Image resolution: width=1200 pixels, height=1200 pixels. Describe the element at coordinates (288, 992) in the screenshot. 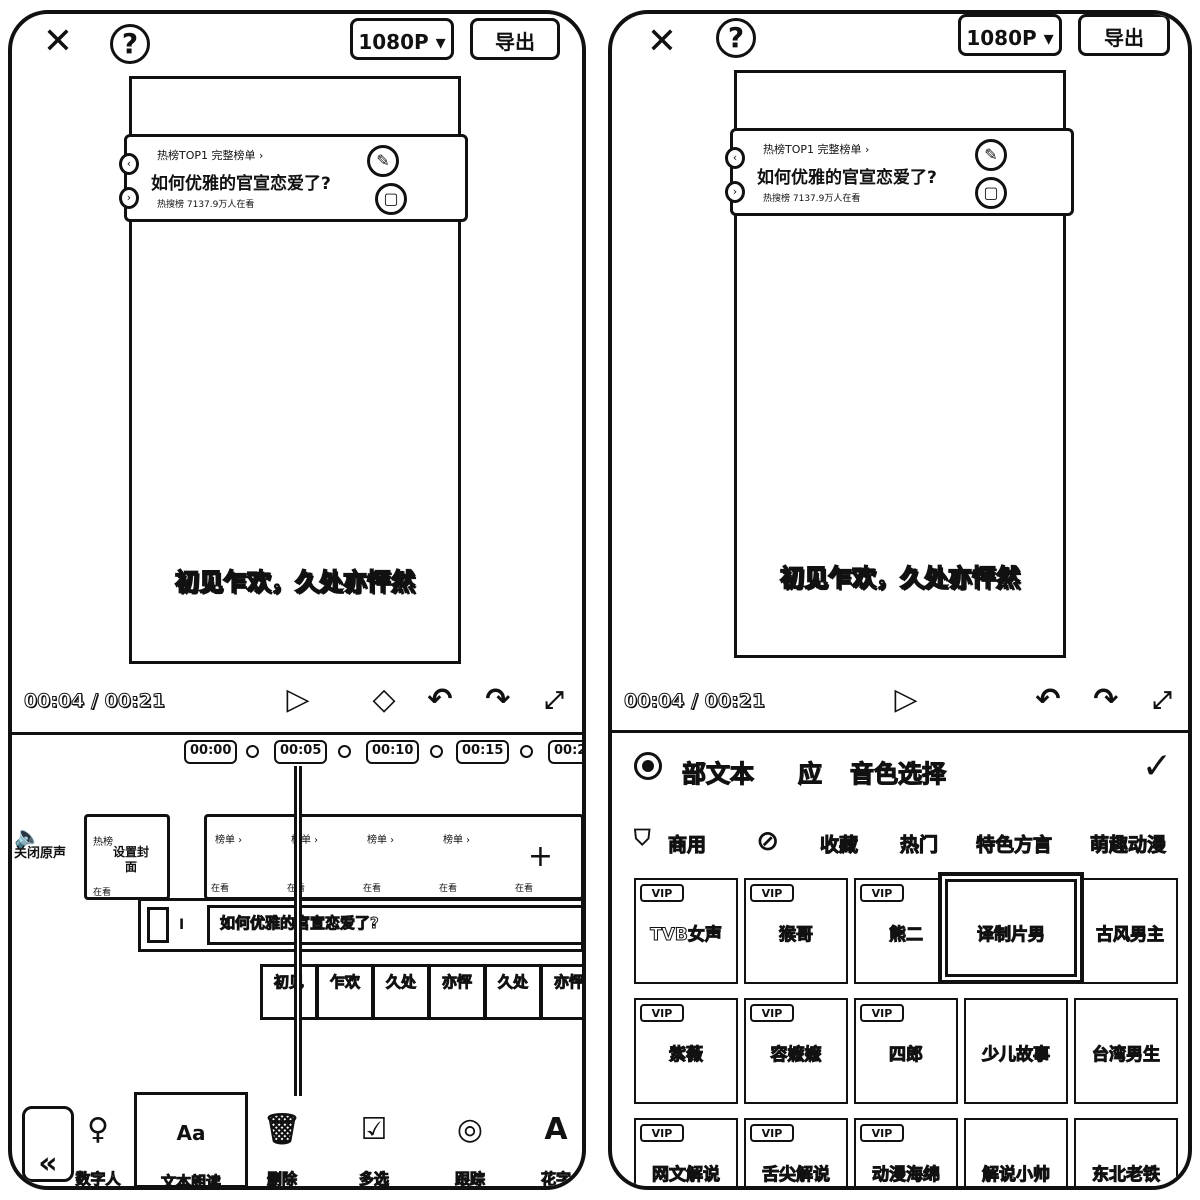

I see `subtitle-clip: 初见` at that location.